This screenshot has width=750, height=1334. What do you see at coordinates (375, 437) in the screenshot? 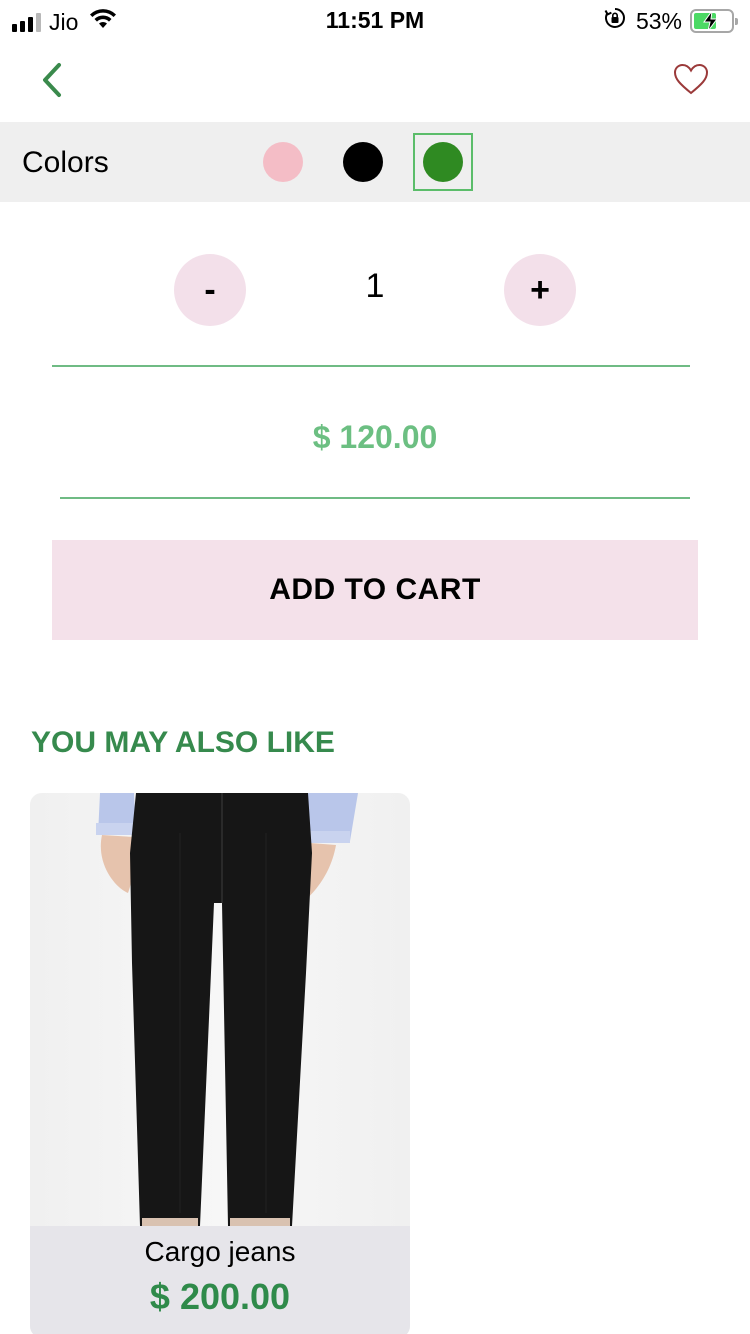
I see `product-price: $ 120.00` at bounding box center [375, 437].